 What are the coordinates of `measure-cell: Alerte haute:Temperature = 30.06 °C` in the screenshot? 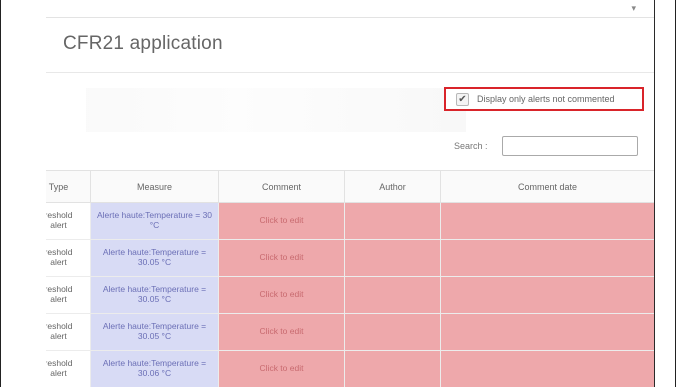 It's located at (154, 368).